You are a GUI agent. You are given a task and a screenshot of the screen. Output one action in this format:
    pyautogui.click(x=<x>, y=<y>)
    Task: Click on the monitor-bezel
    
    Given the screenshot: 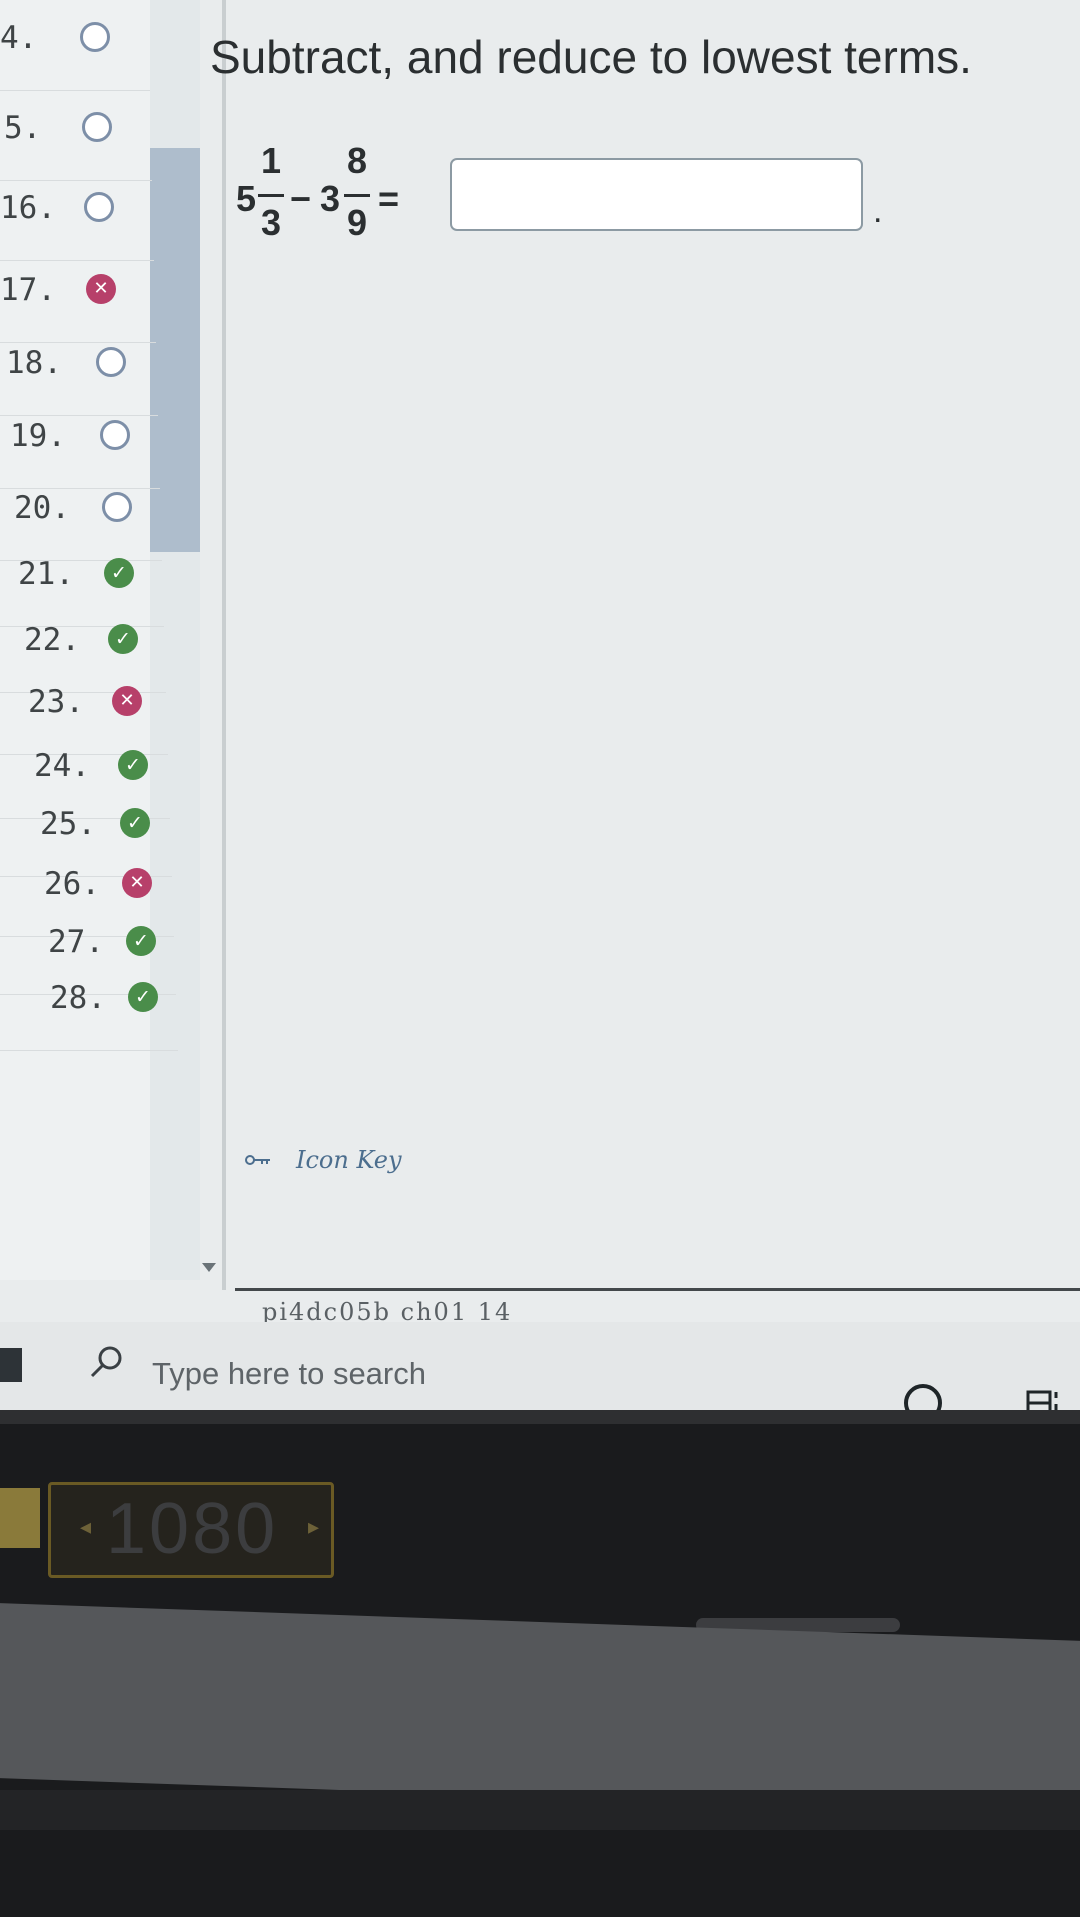 What is the action you would take?
    pyautogui.click(x=540, y=1417)
    